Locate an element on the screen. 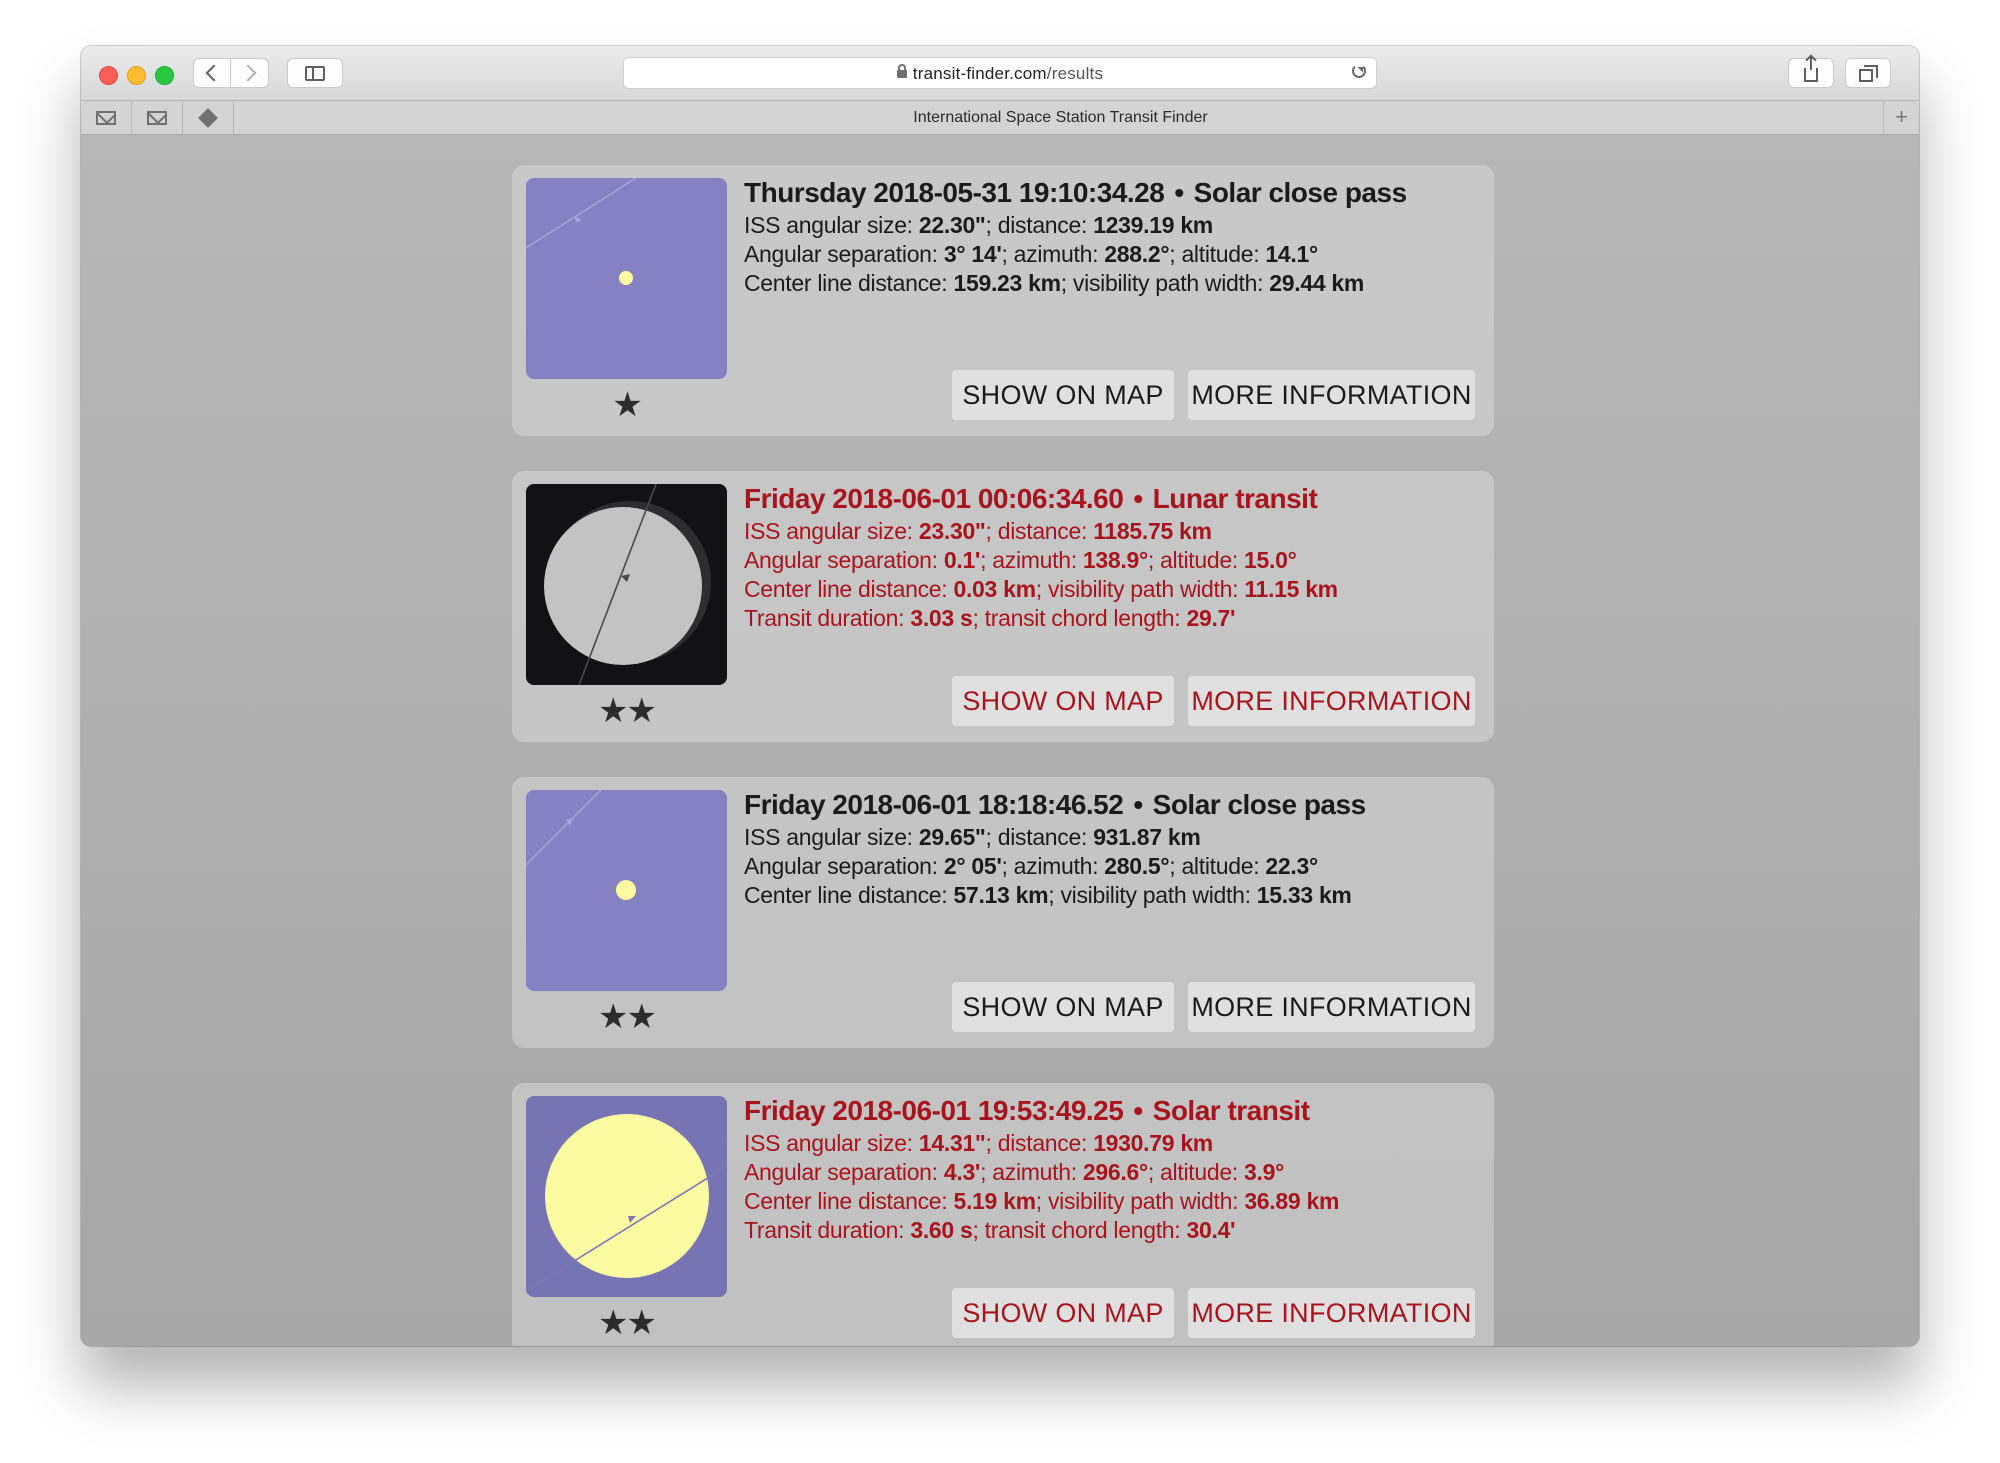 The height and width of the screenshot is (1463, 2000). forward-button is located at coordinates (250, 73).